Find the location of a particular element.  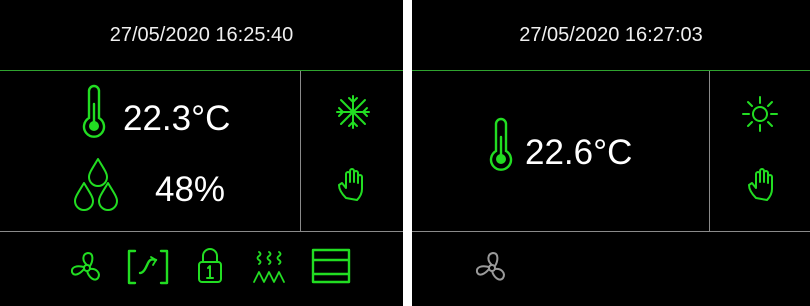

datetime-header: 27/05/2020 16:27:03 is located at coordinates (611, 35).